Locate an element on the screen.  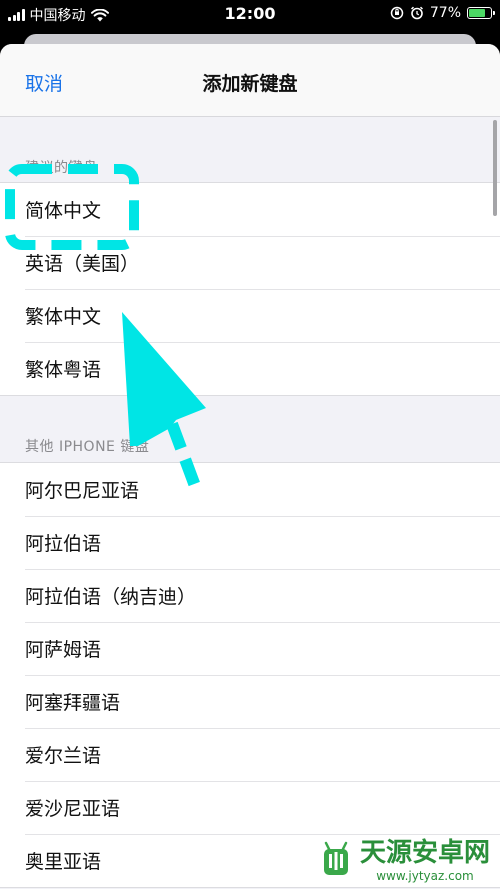
keyboard-item-assamese: 阿萨姆语 is located at coordinates (250, 648).